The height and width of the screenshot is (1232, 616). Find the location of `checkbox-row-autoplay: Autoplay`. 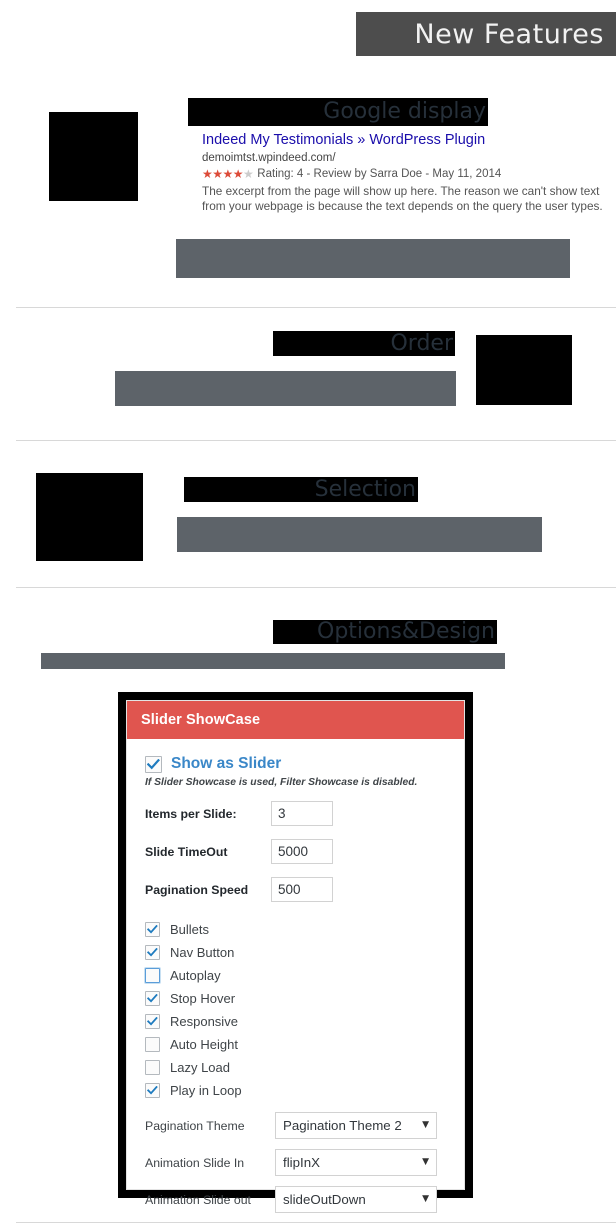

checkbox-row-autoplay: Autoplay is located at coordinates (297, 975).